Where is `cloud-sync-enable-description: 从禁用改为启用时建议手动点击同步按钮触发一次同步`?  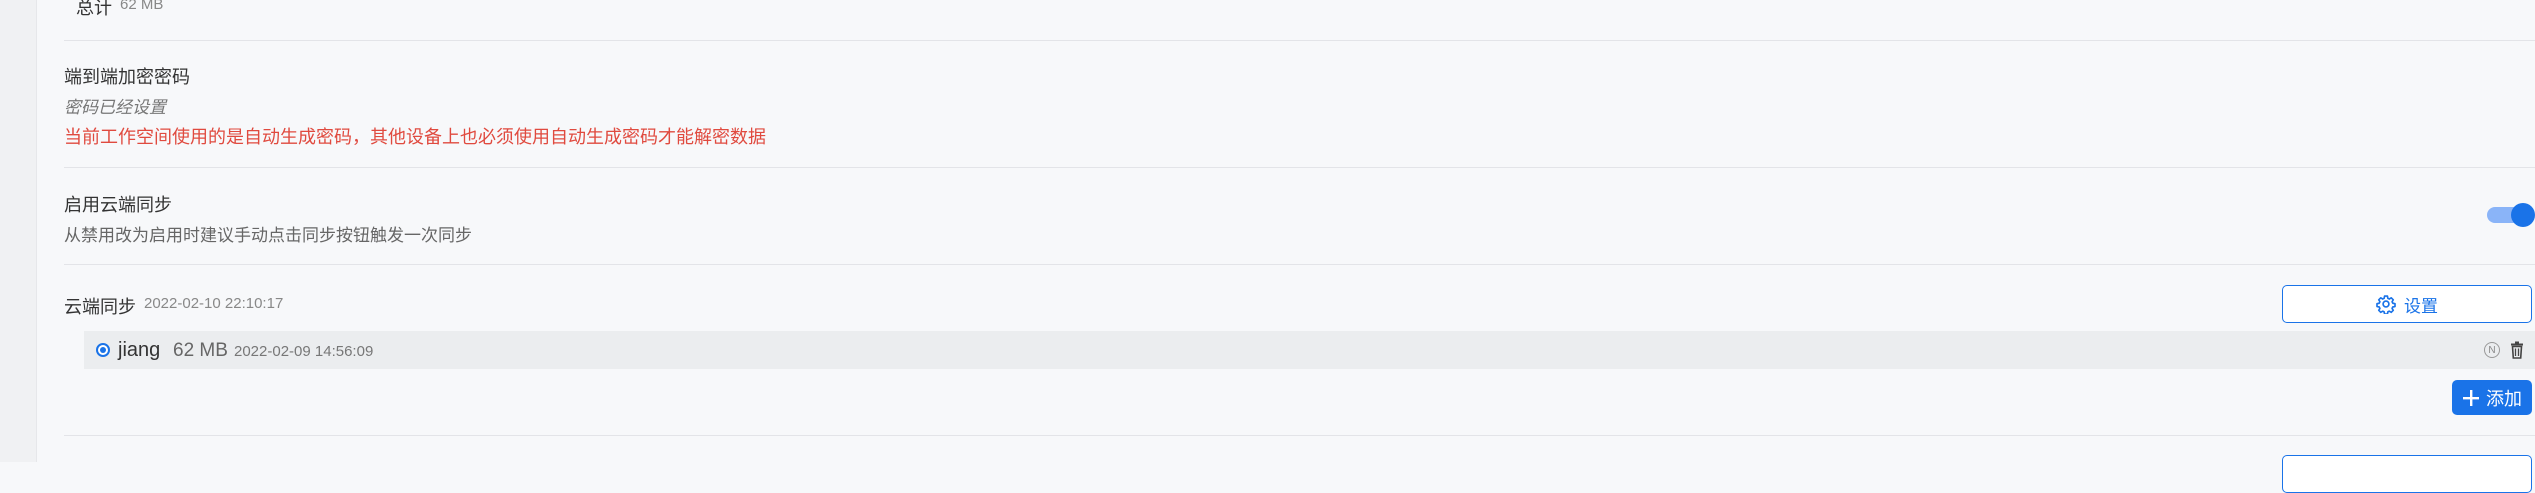 cloud-sync-enable-description: 从禁用改为启用时建议手动点击同步按钮触发一次同步 is located at coordinates (268, 235).